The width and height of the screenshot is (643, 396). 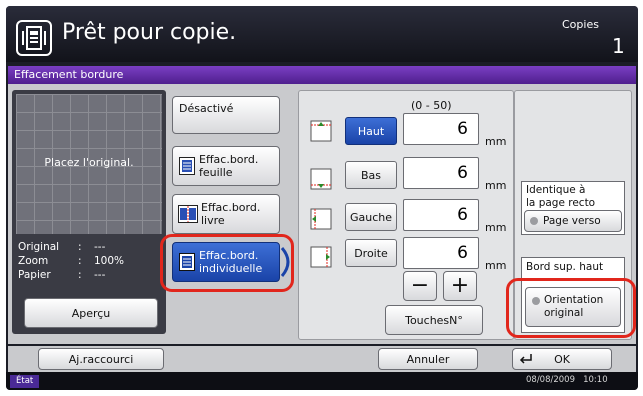 I want to click on preview-grid: Placez l'original., so click(x=89, y=164).